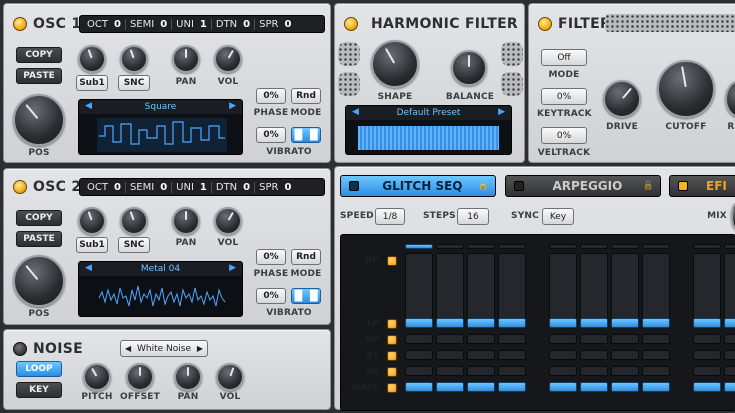 Image resolution: width=735 pixels, height=413 pixels. Describe the element at coordinates (702, 186) in the screenshot. I see `tab-effects: EFI` at that location.